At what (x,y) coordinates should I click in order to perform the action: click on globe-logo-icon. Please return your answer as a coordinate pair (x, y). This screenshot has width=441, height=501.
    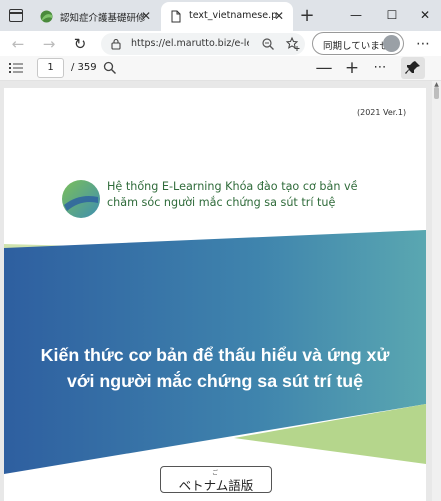
    Looking at the image, I should click on (81, 199).